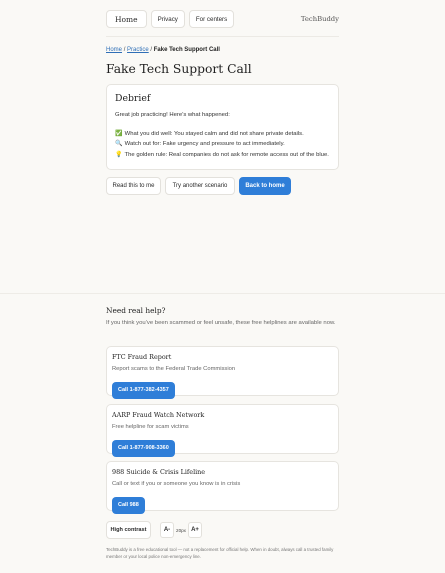 This screenshot has width=445, height=573. I want to click on page-title: Fake Tech Support Call, so click(179, 69).